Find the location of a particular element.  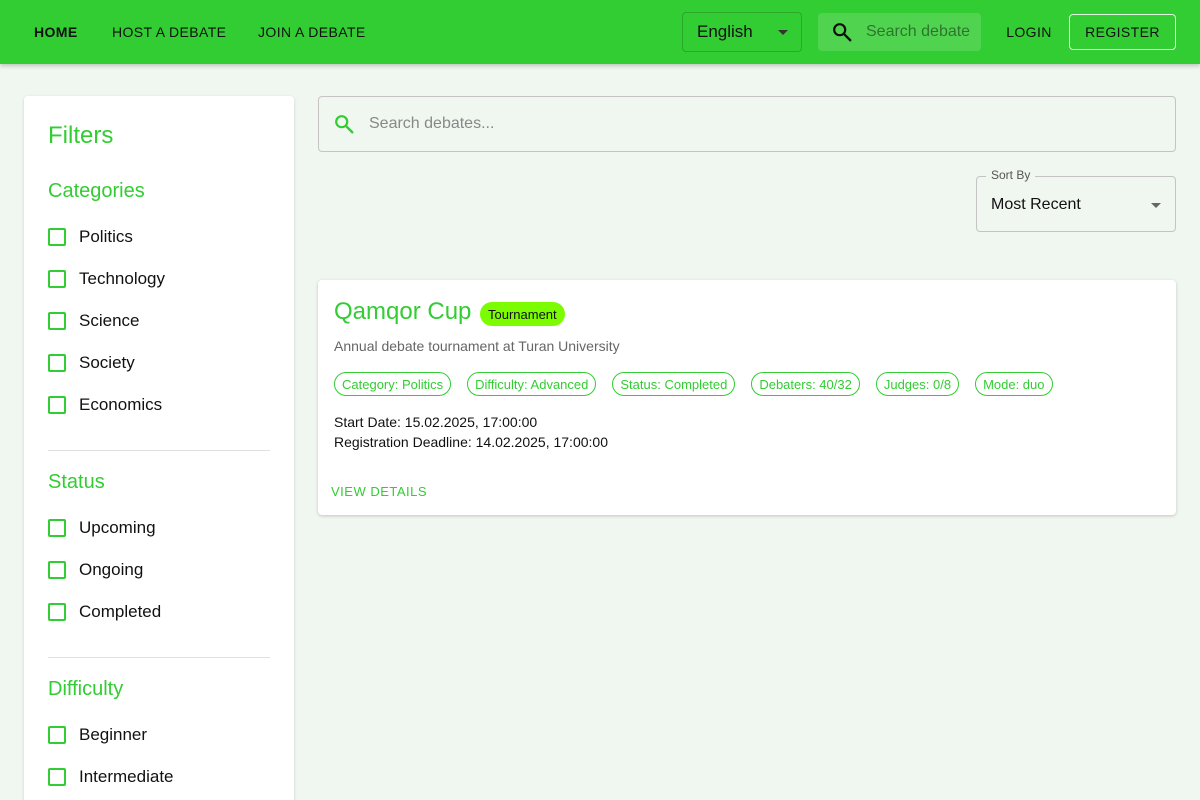

filters-title: Filters is located at coordinates (81, 135).